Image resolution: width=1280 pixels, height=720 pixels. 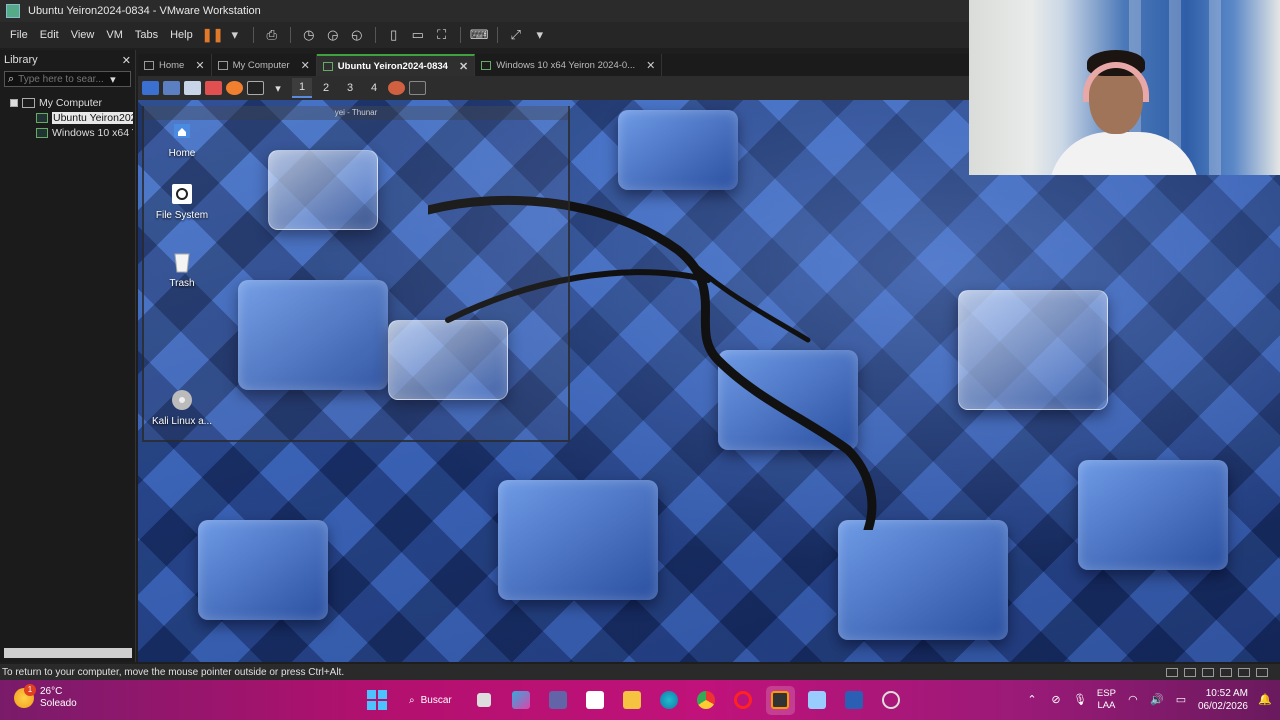 I want to click on firefox-icon, so click(x=234, y=88).